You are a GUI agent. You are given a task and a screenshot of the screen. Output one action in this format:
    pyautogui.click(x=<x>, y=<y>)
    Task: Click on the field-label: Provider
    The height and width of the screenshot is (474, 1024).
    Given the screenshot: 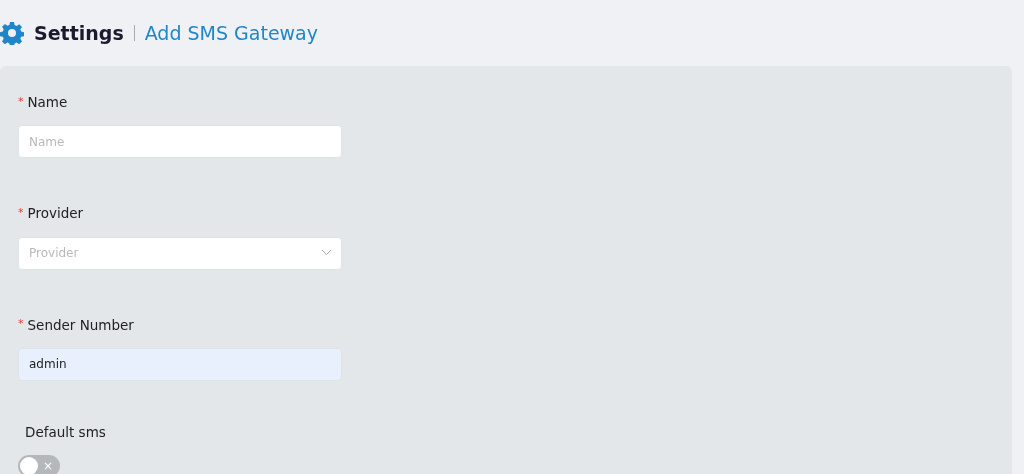 What is the action you would take?
    pyautogui.click(x=55, y=214)
    